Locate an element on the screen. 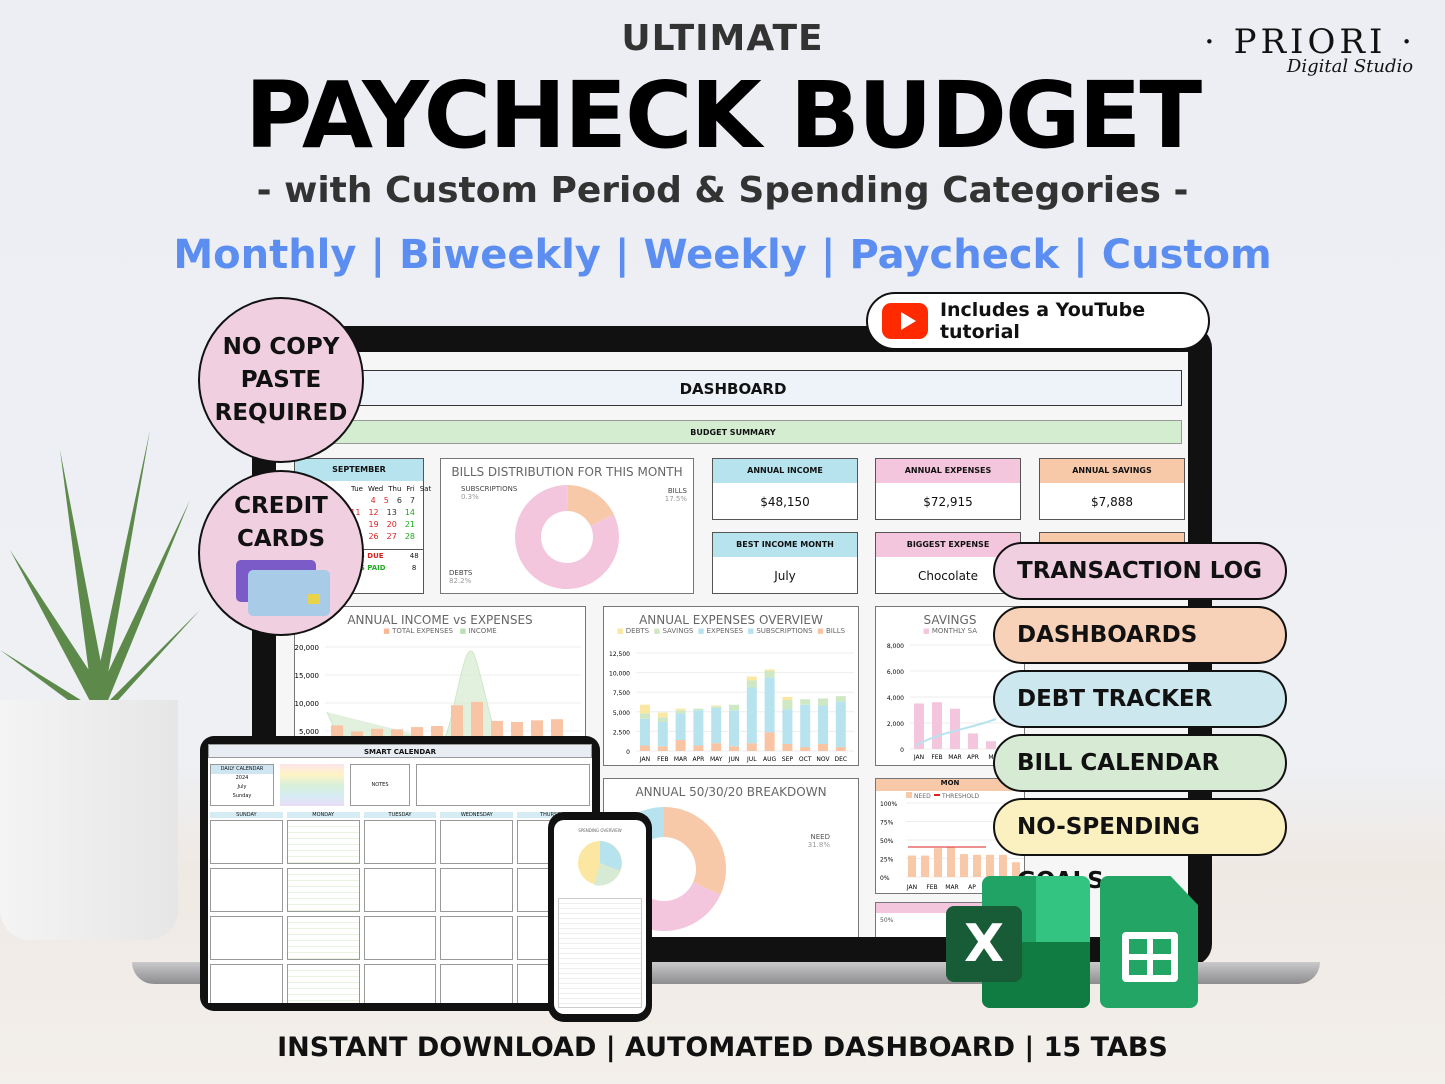  plant-pot is located at coordinates (89, 820).